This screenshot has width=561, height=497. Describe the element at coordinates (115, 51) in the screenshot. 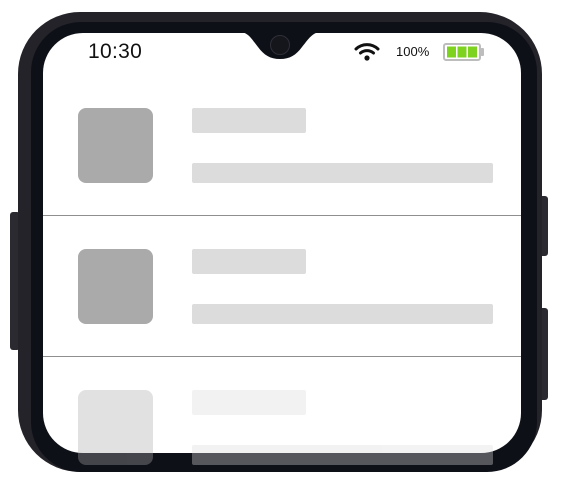

I see `status-time: 10:30` at that location.